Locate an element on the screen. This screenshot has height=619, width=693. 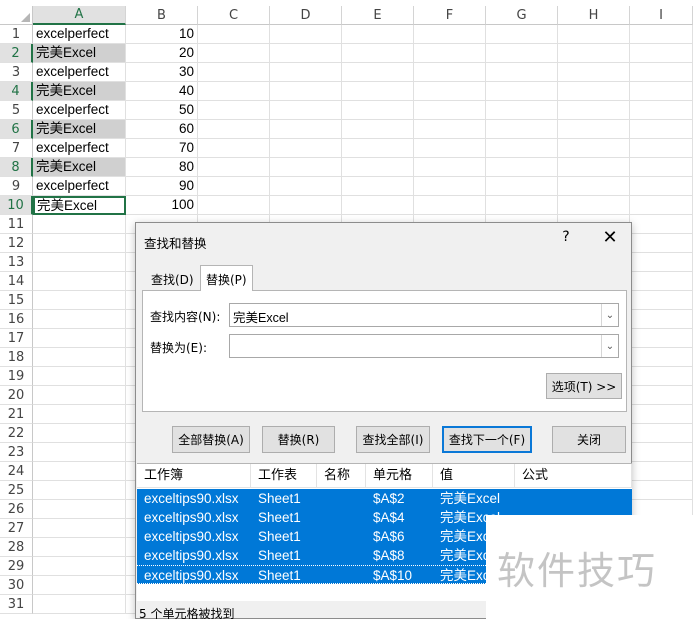
row-header: 18 is located at coordinates (16, 357).